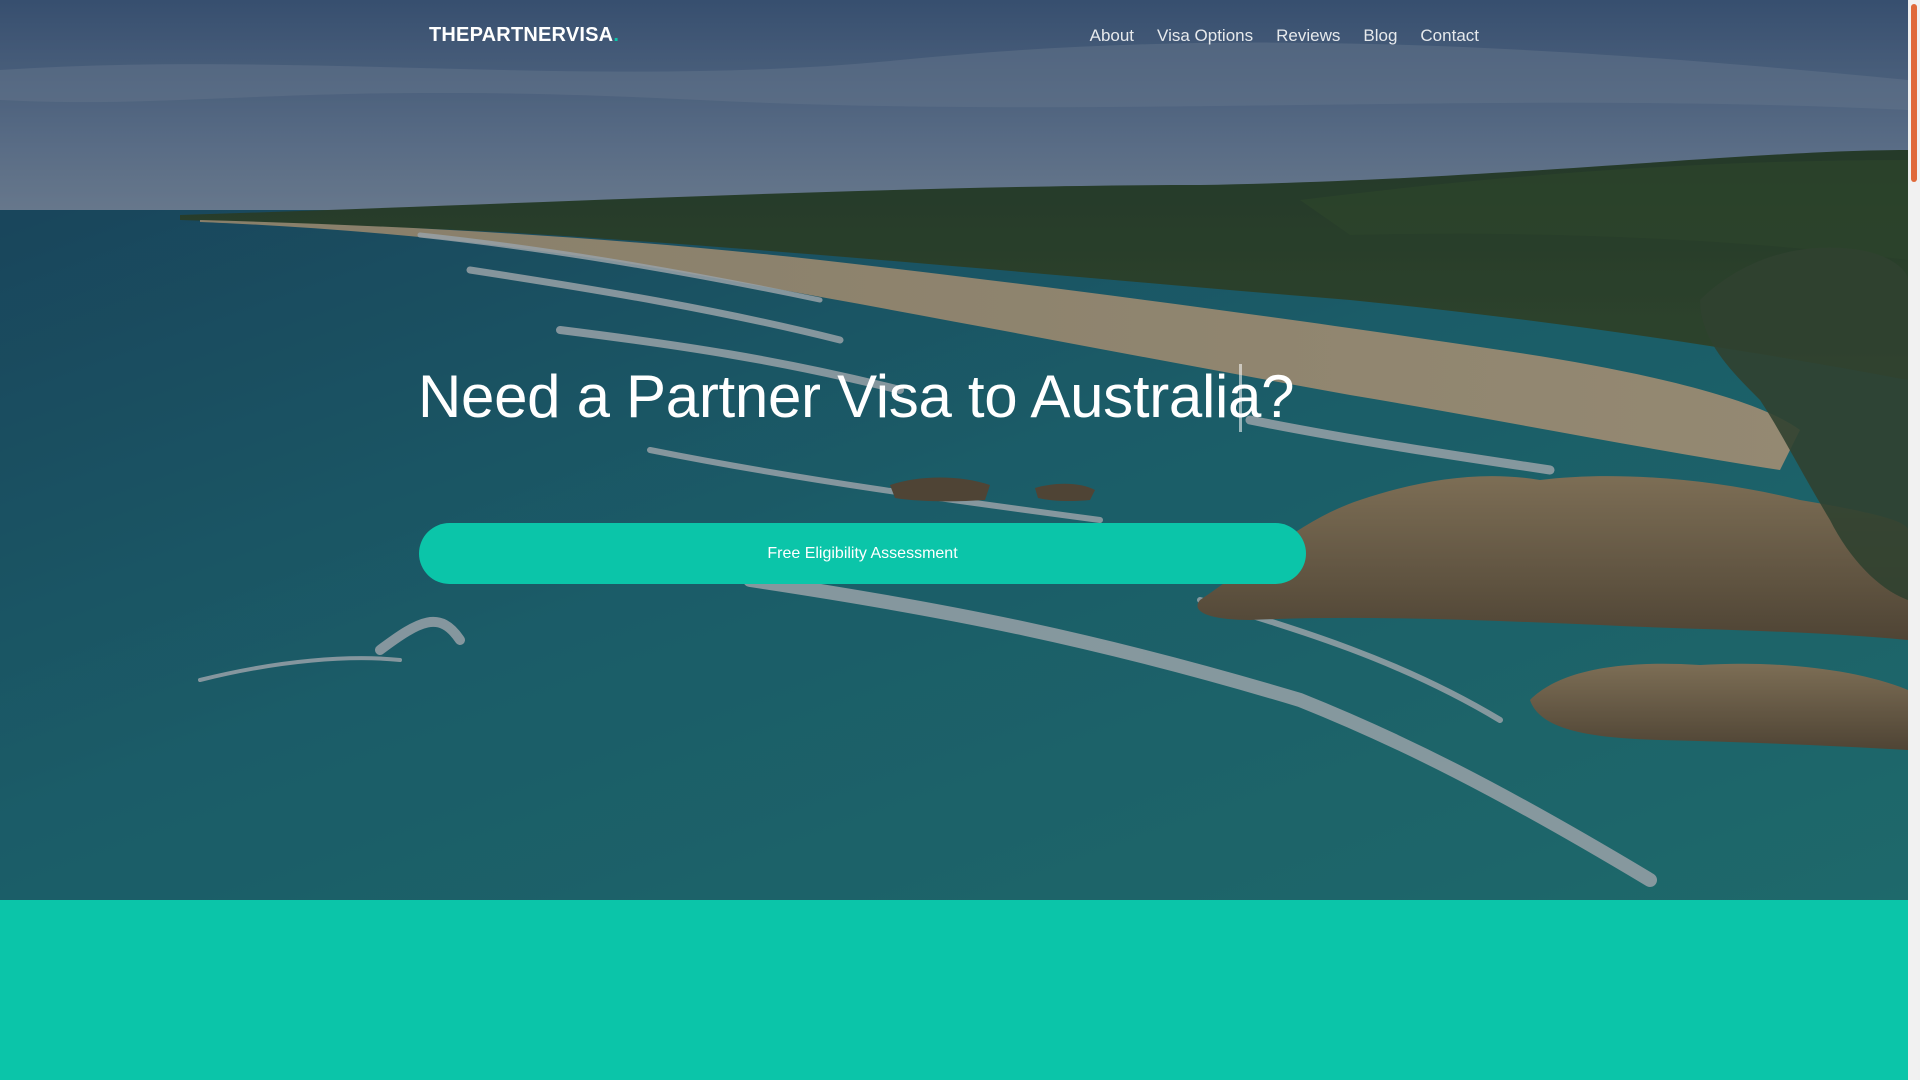  I want to click on brand-name: THEPARTNERVISA, so click(521, 35).